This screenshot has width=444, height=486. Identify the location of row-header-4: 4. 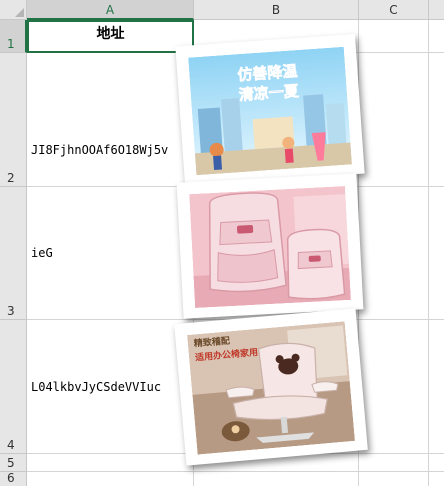
(13, 387).